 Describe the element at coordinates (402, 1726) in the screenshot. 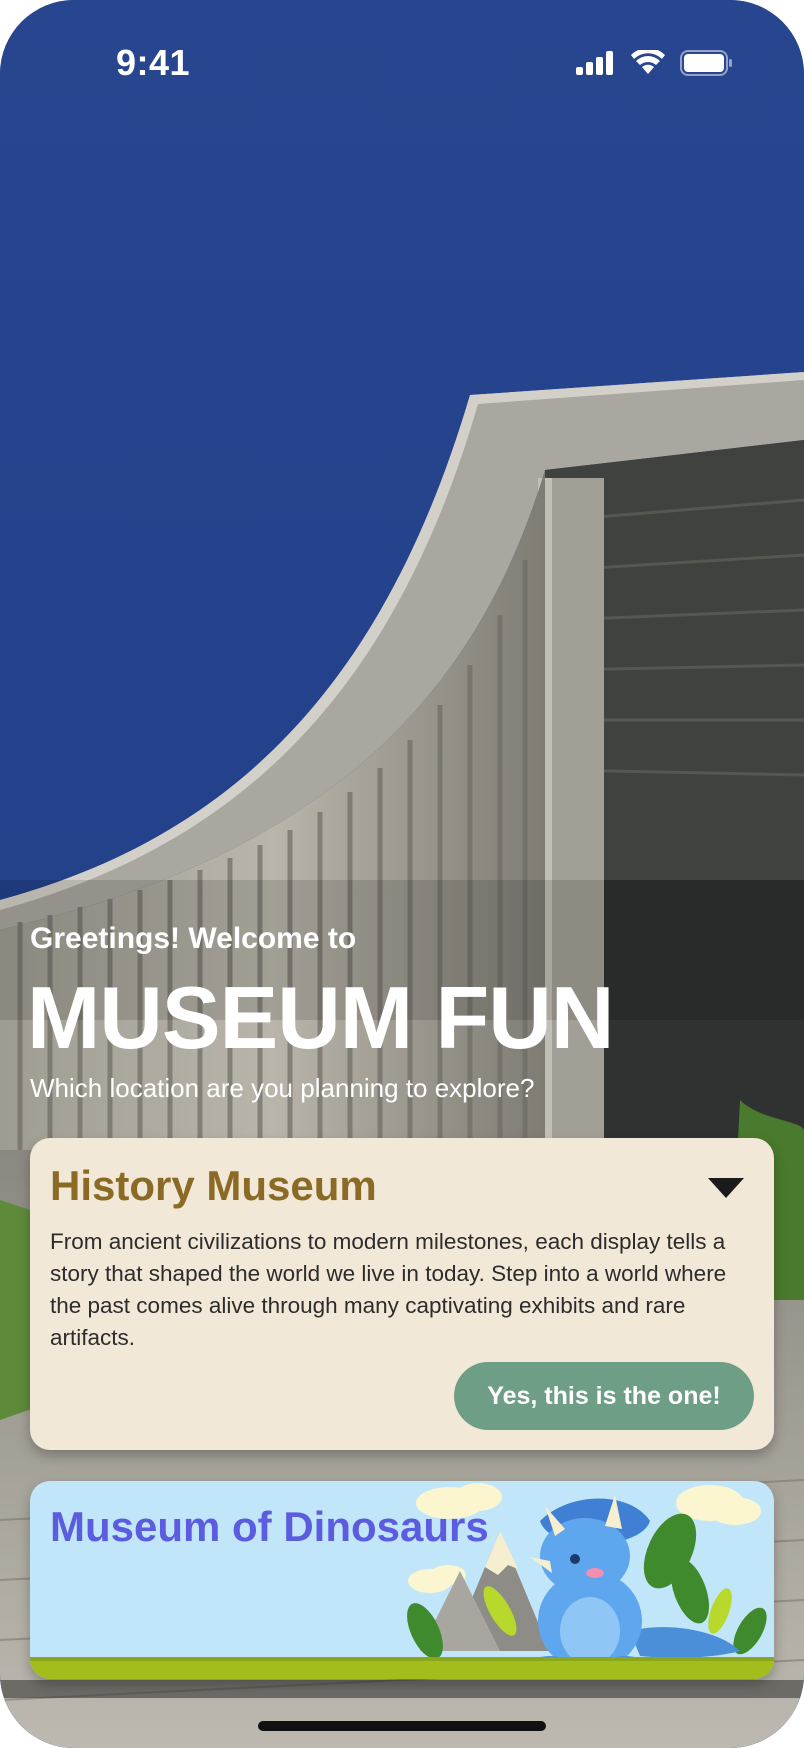

I see `home-indicator` at that location.